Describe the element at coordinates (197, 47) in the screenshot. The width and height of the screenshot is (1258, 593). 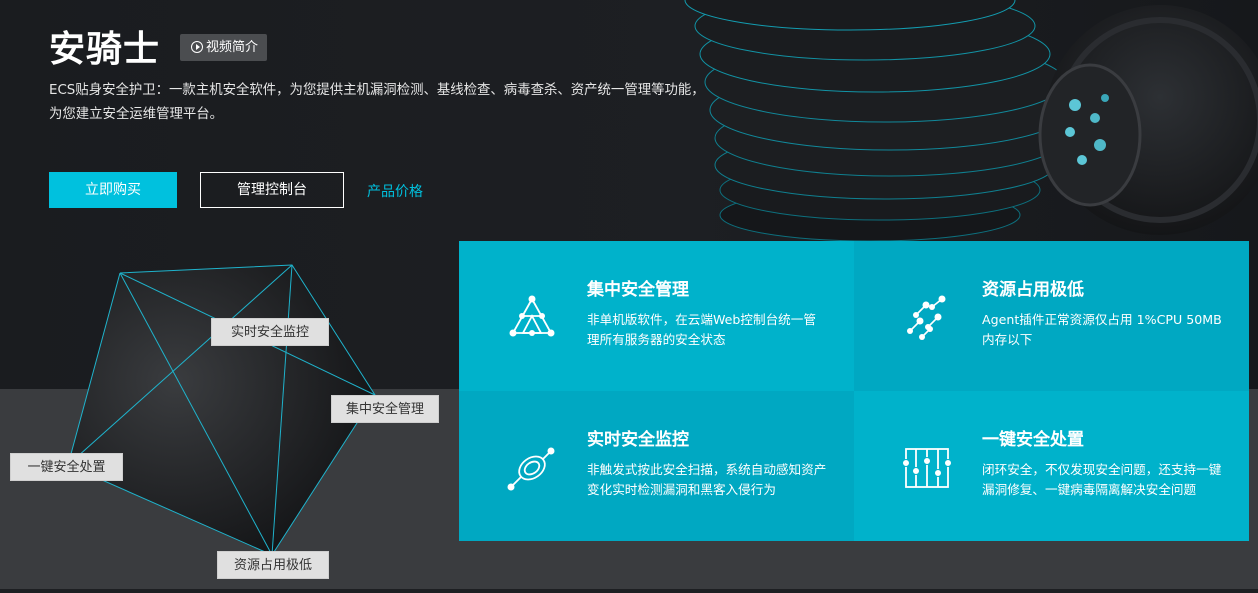
I see `play-circle-icon` at that location.